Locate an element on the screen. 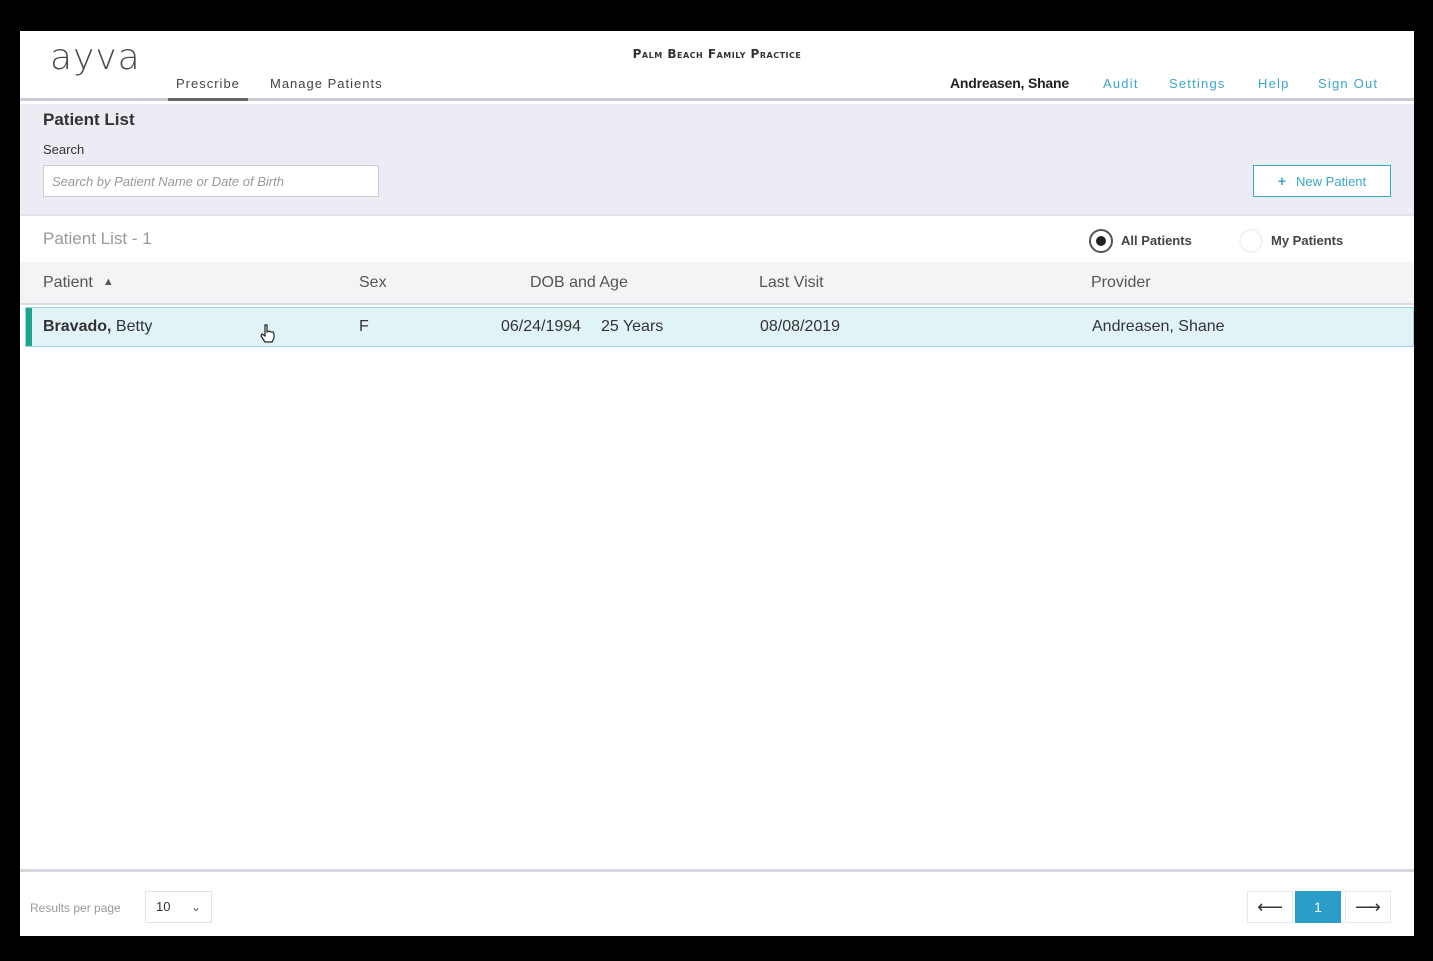  arrow-right-icon: ⟶ is located at coordinates (1368, 906).